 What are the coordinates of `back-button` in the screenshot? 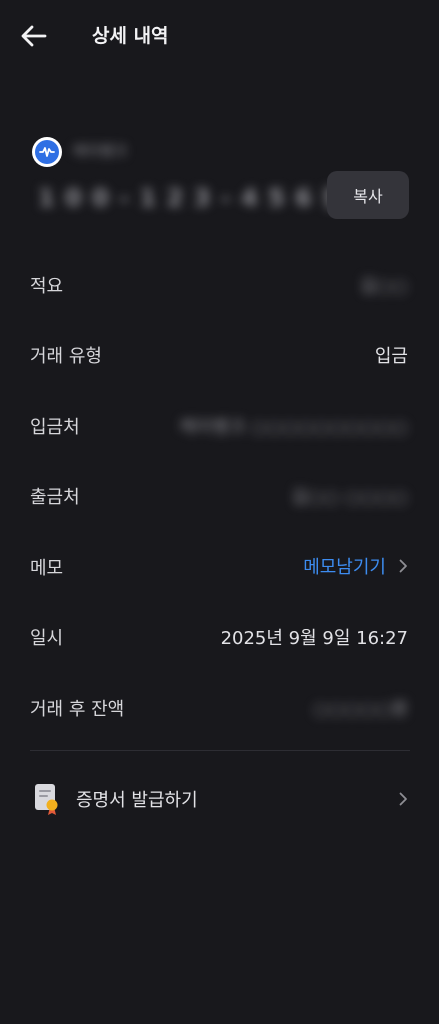 It's located at (34, 36).